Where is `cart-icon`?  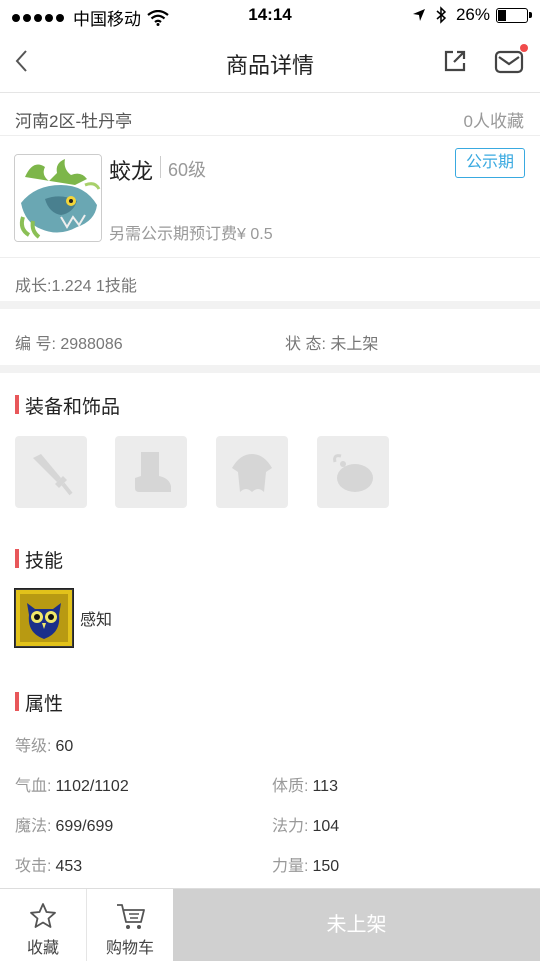 cart-icon is located at coordinates (131, 916).